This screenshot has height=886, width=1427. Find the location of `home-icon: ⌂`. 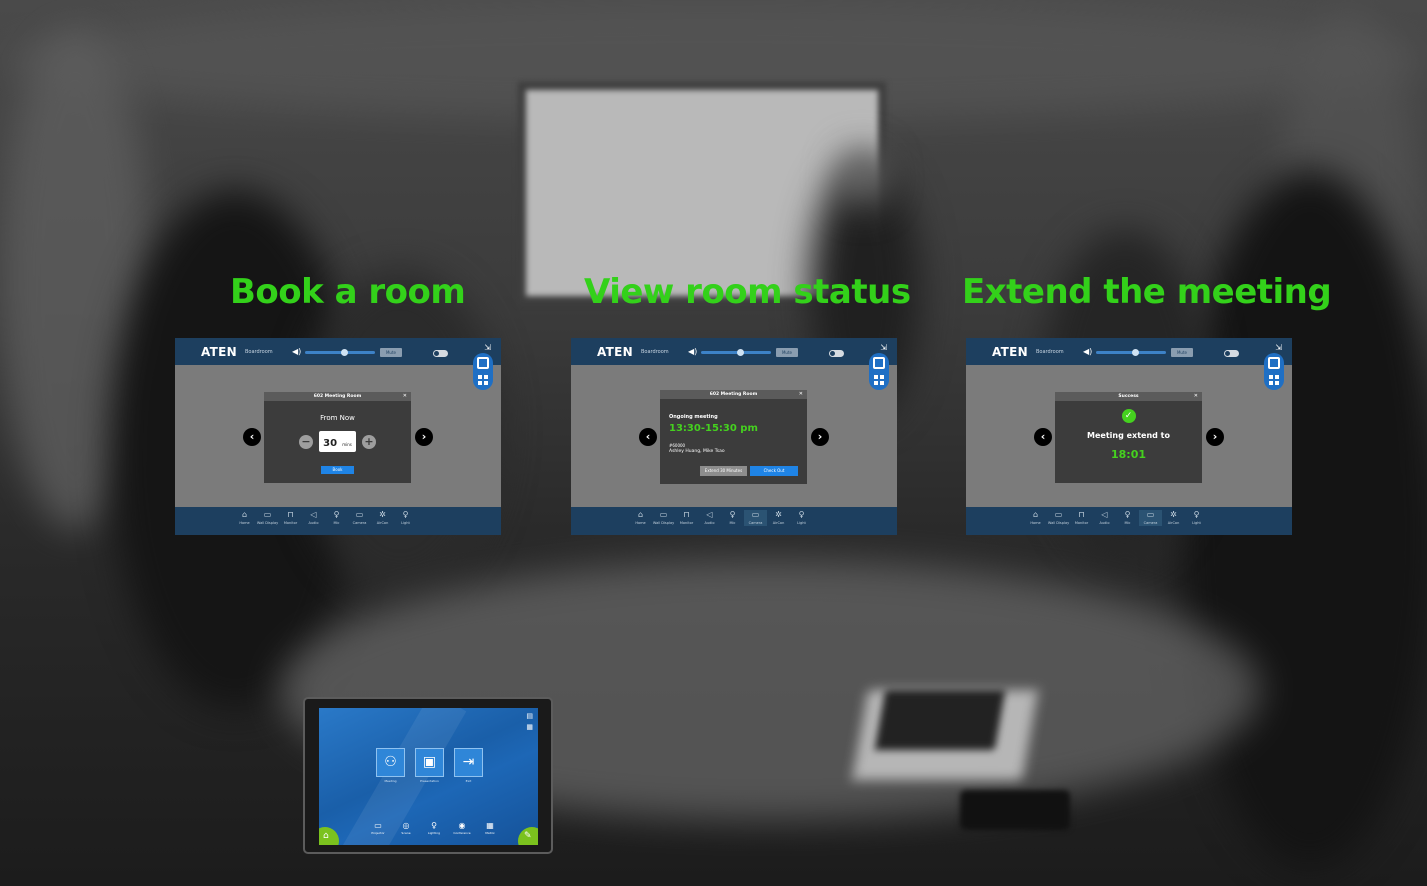

home-icon: ⌂ is located at coordinates (1035, 514).